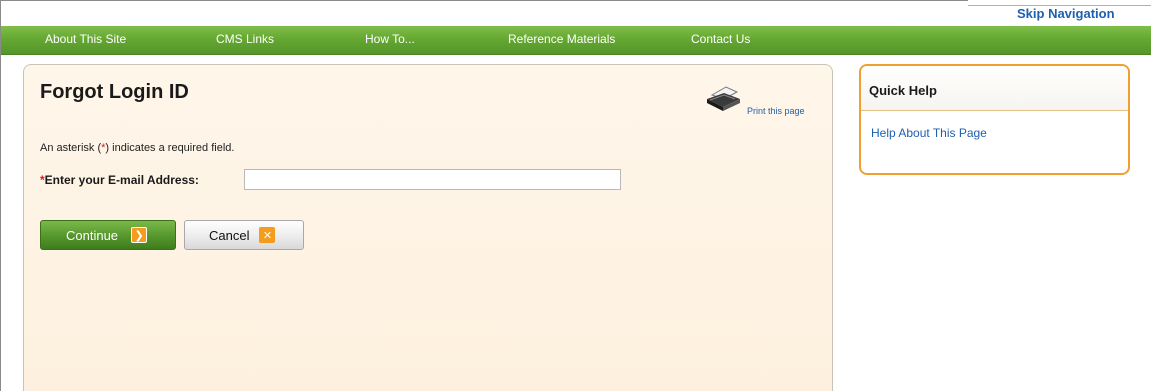 Image resolution: width=1151 pixels, height=391 pixels. I want to click on required-note-prefix: An asterisk (, so click(71, 148).